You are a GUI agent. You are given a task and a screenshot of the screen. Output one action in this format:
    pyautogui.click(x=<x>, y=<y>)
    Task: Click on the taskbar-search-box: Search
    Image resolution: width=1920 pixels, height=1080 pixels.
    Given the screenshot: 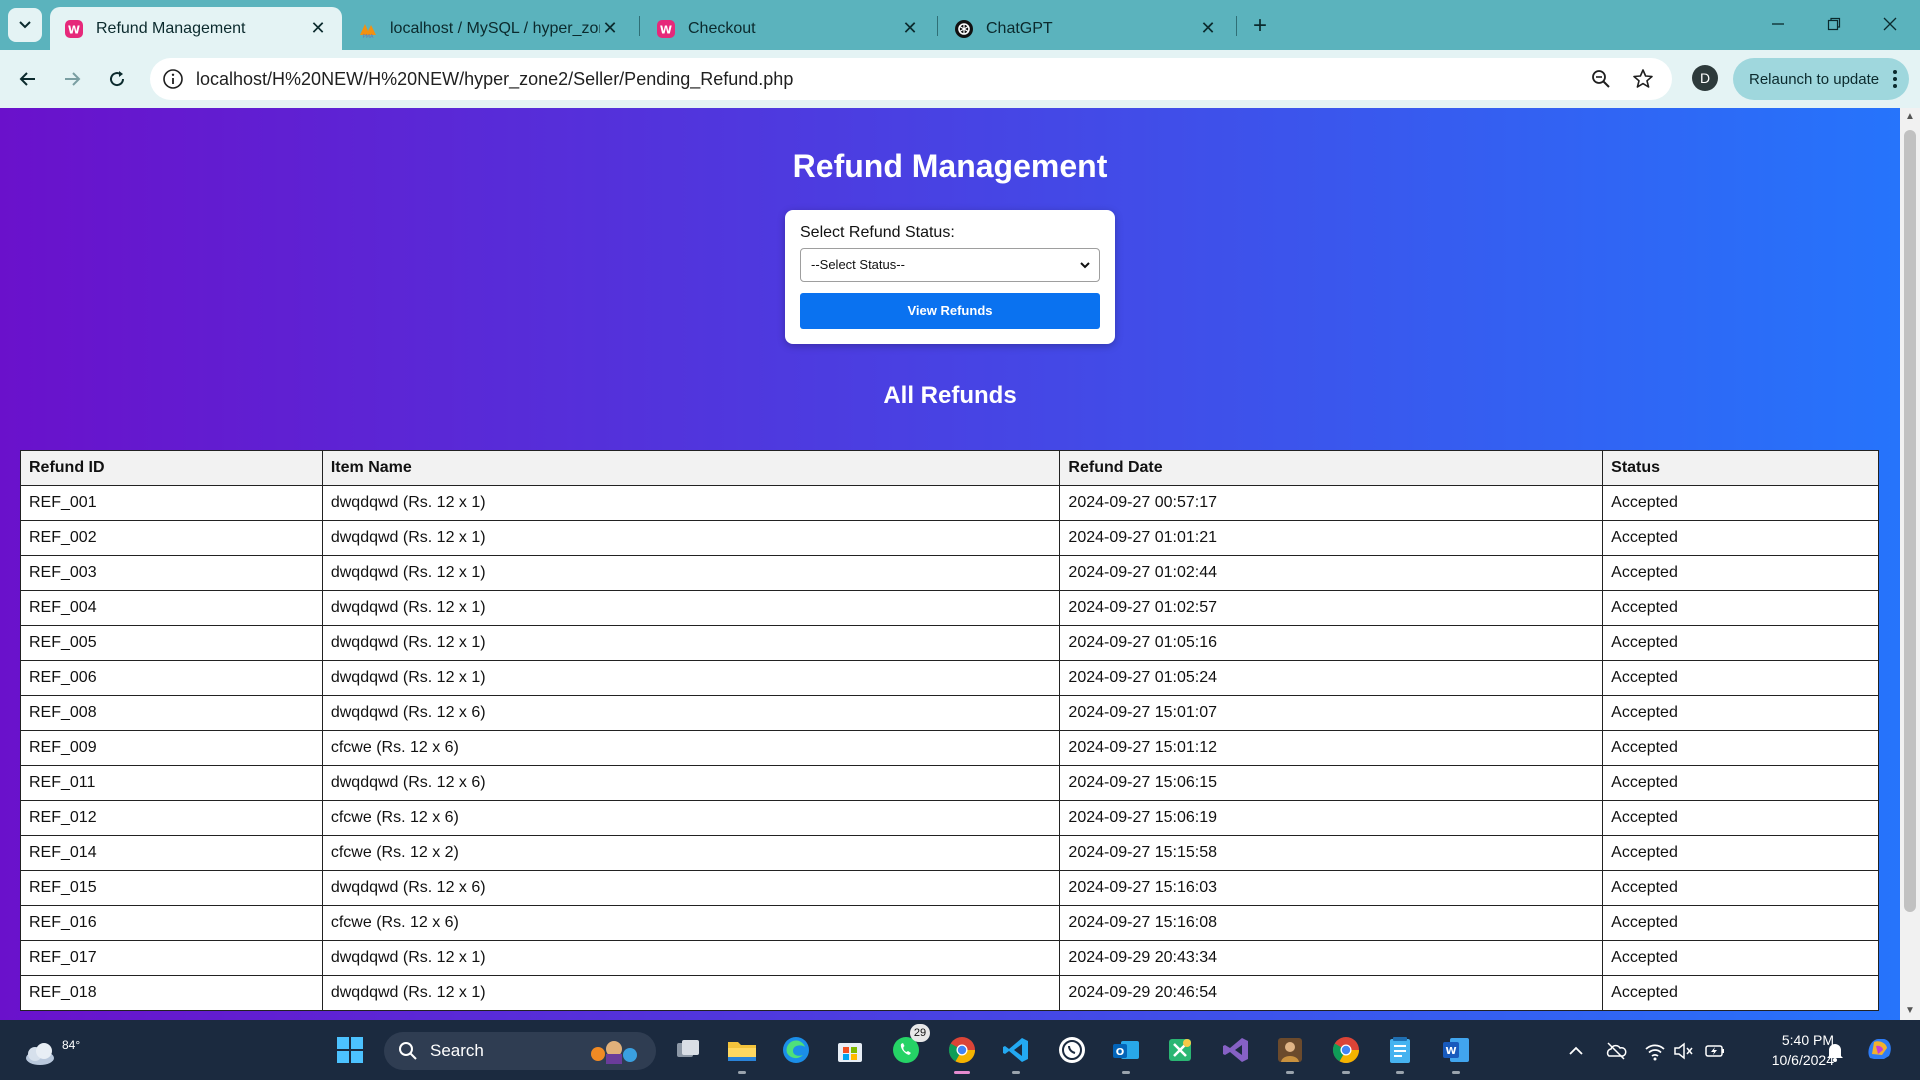 What is the action you would take?
    pyautogui.click(x=520, y=1051)
    